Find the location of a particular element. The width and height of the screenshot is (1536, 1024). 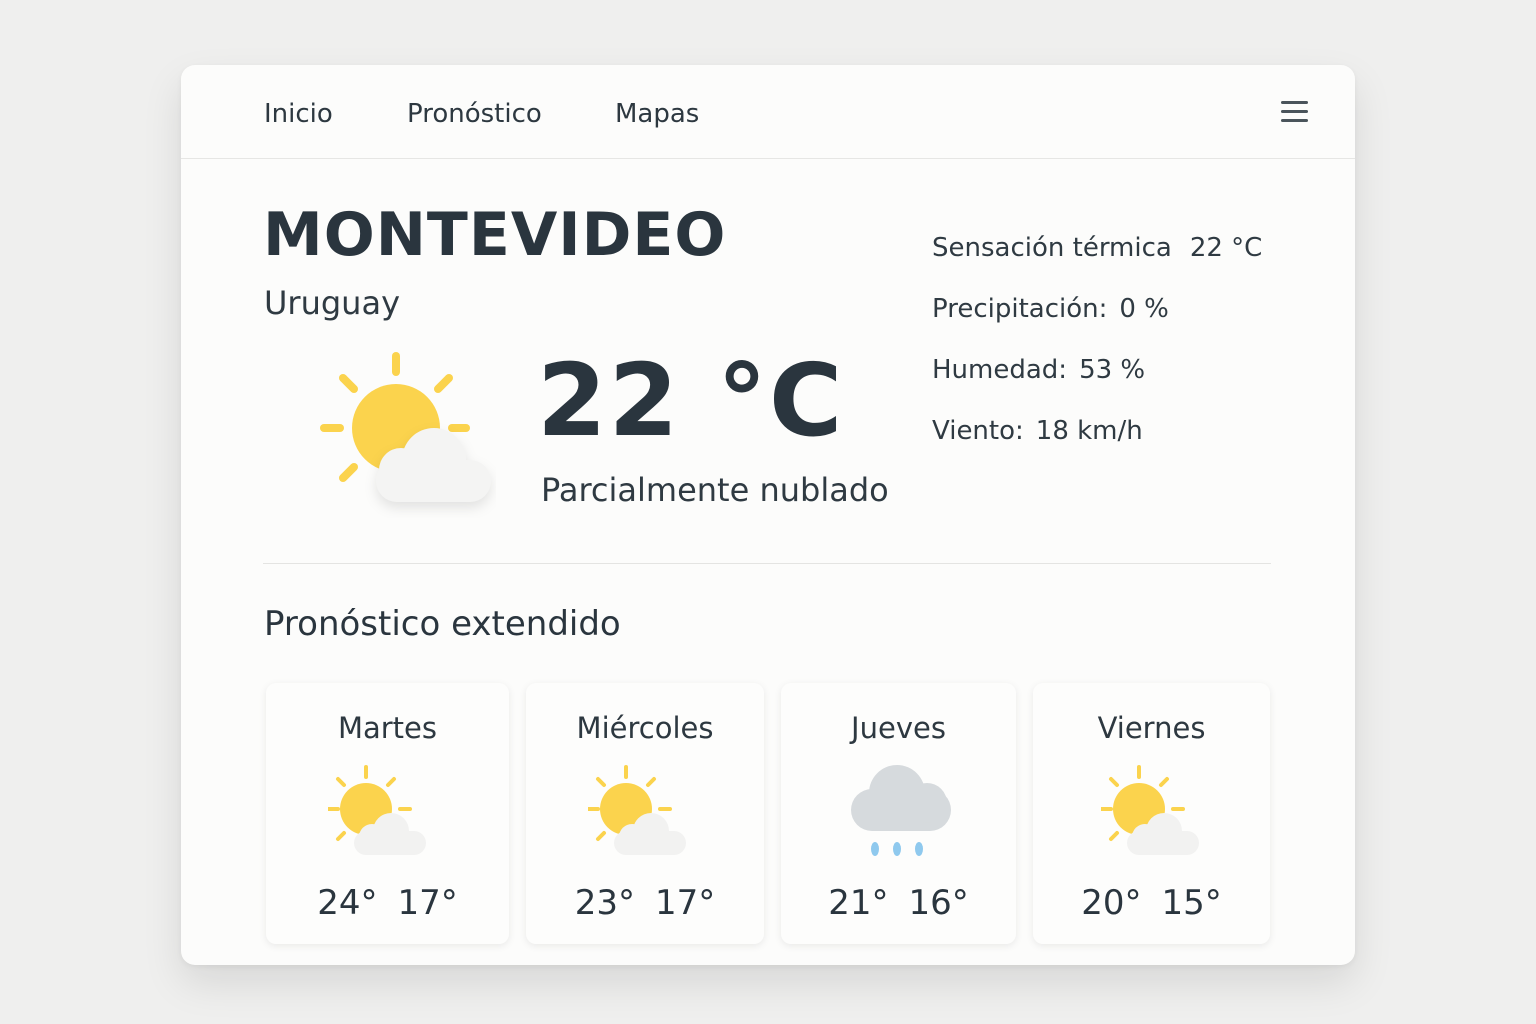

detail-humidity: Humedad: 53 % is located at coordinates (1038, 370).